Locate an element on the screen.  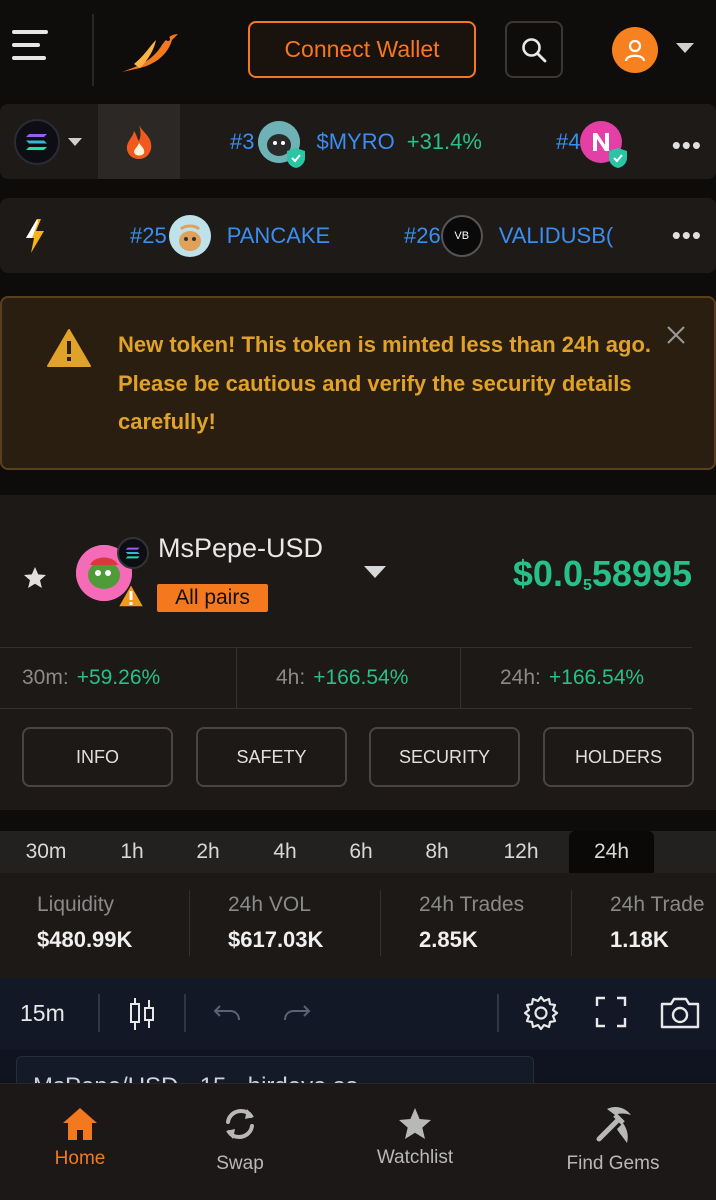
trending-fire-button is located at coordinates (139, 141).